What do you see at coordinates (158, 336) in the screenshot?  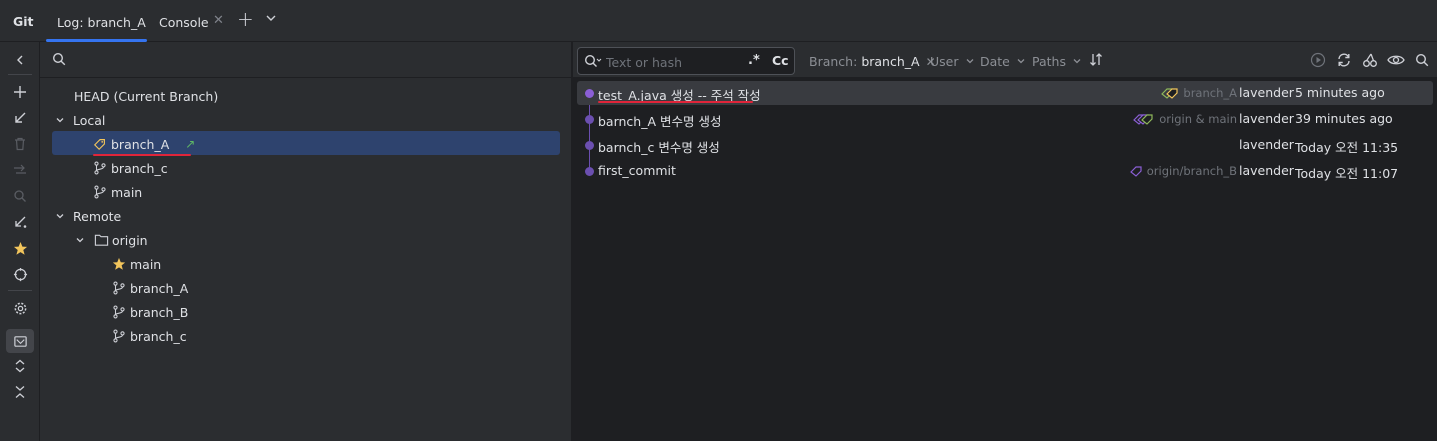 I see `branch-label: branch_c` at bounding box center [158, 336].